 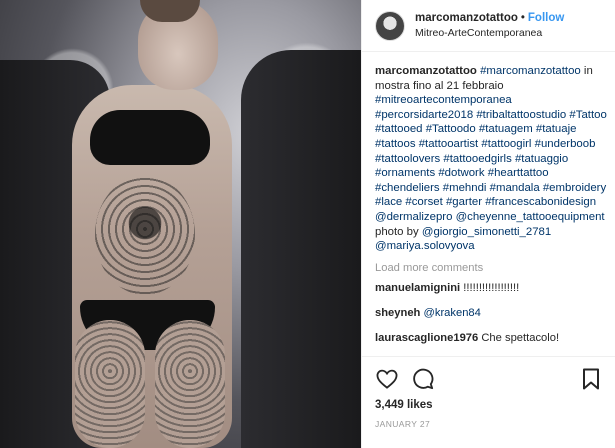 I want to click on caption-hashtag: #tattoos, so click(x=395, y=144).